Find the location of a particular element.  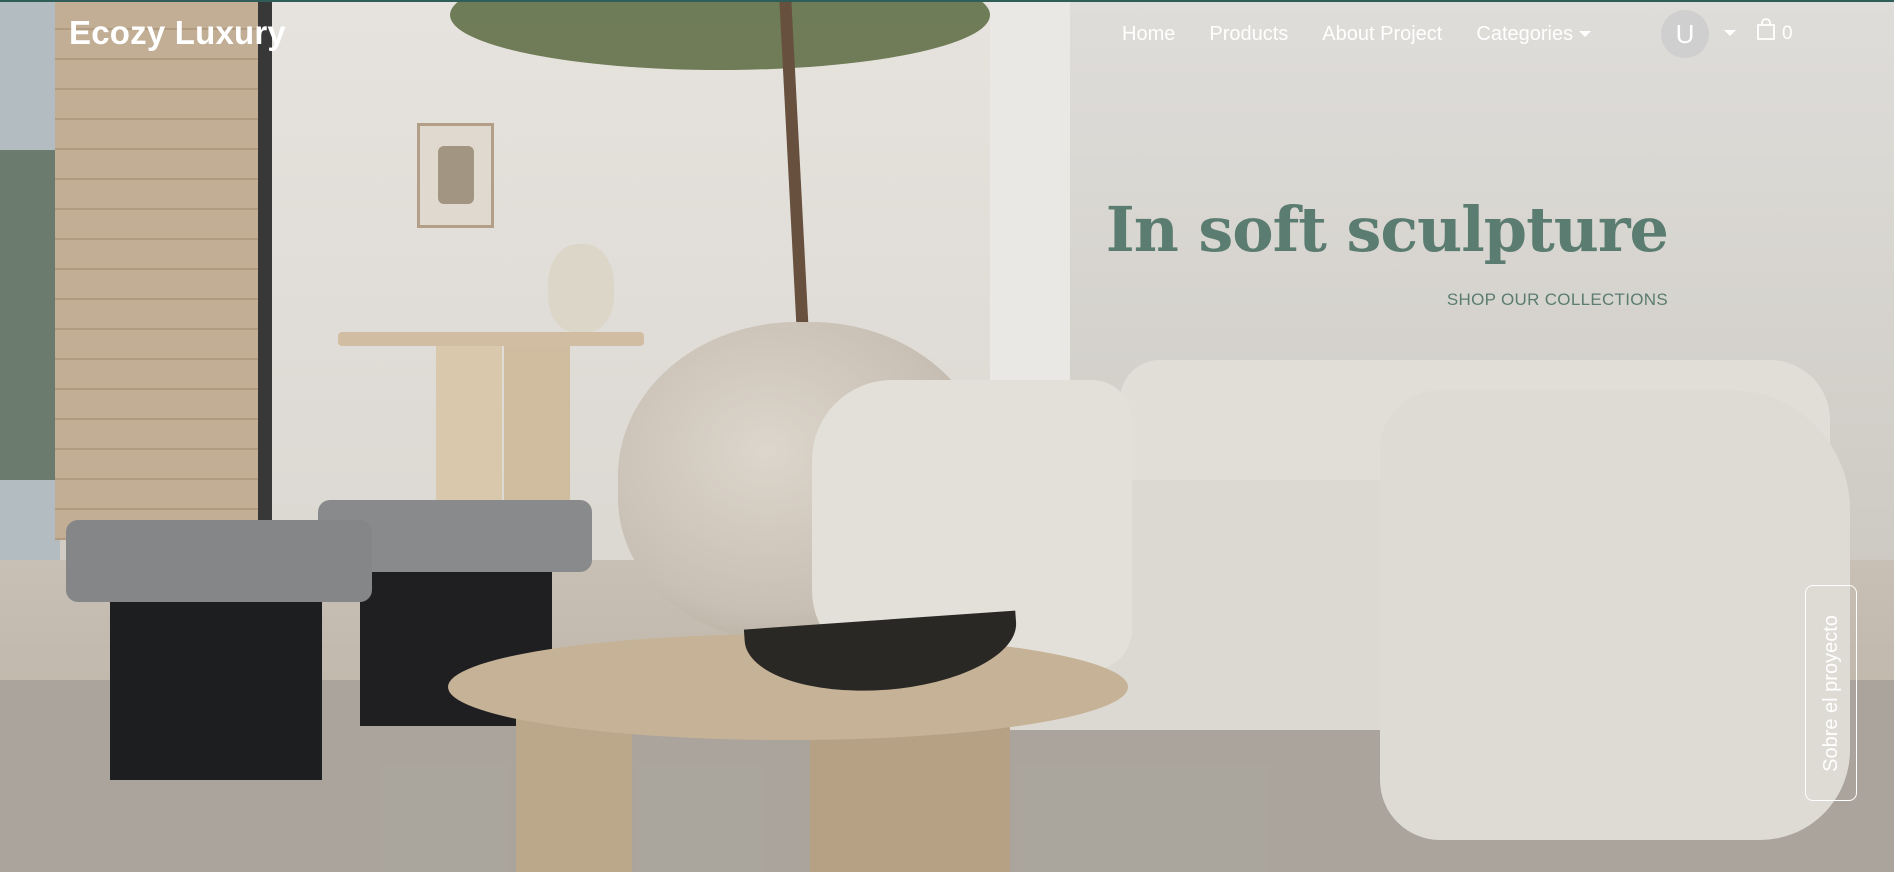

nav-link-products: Products is located at coordinates (1248, 34).